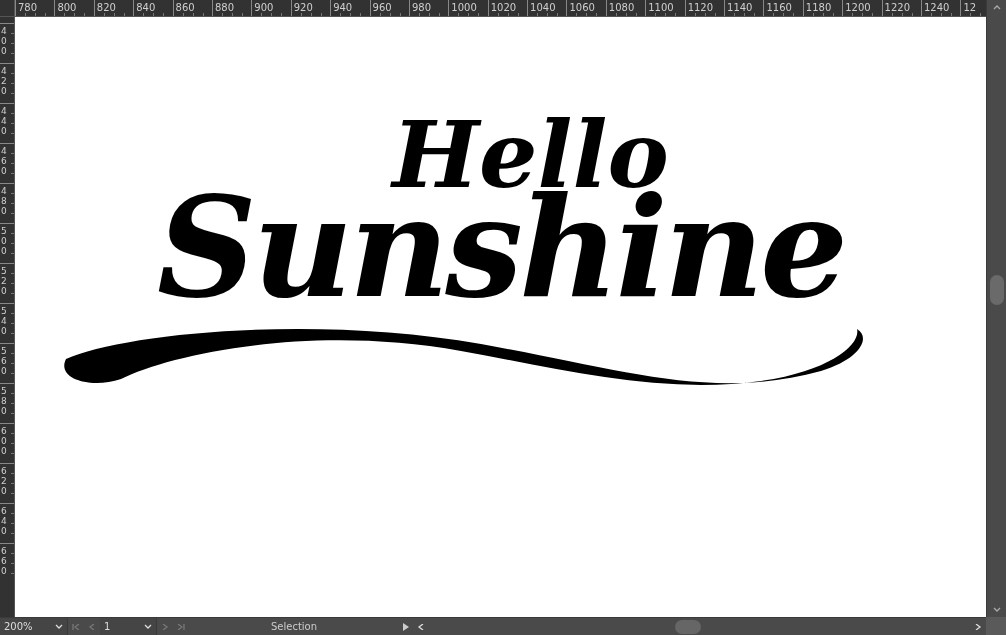  I want to click on ruler-label: 1040, so click(543, 7).